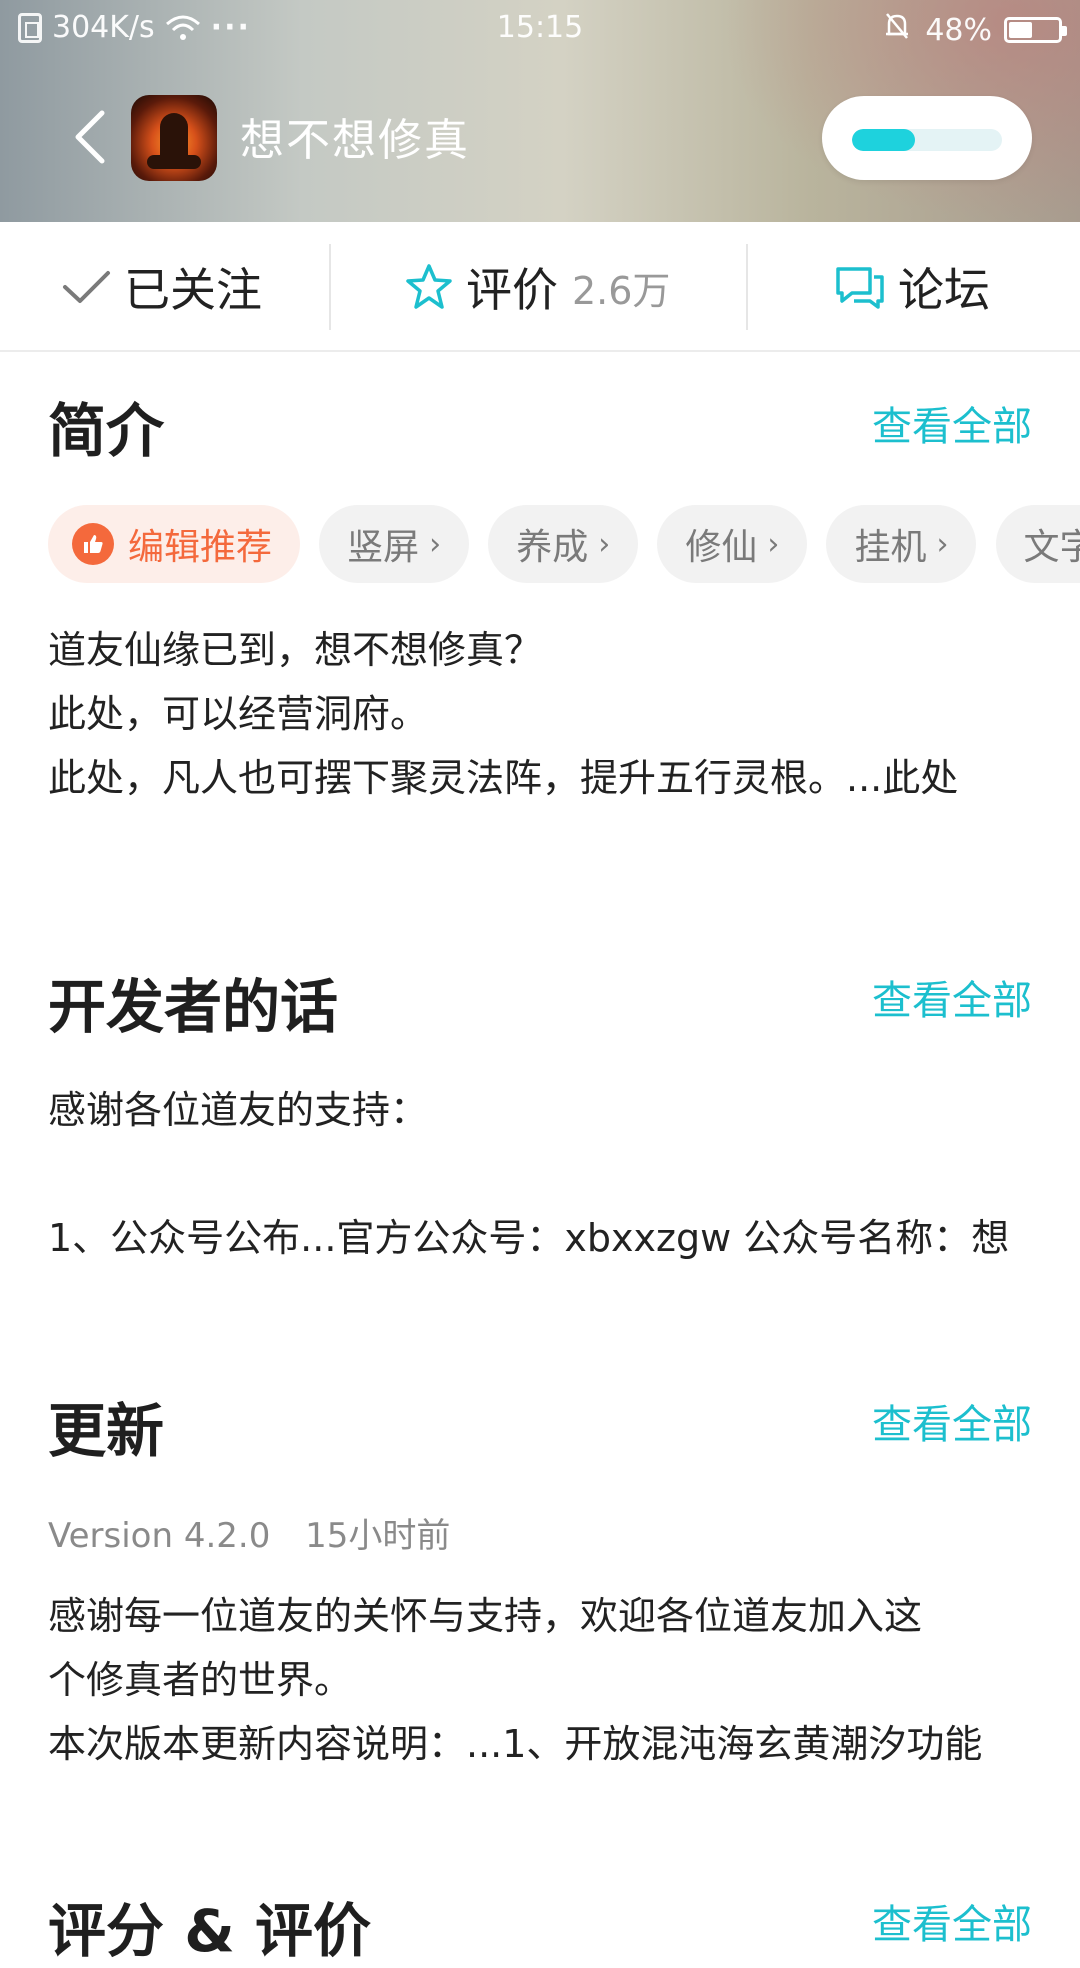  I want to click on app-header: 304K/s ··· 15:15 48% 想不想修真, so click(540, 111).